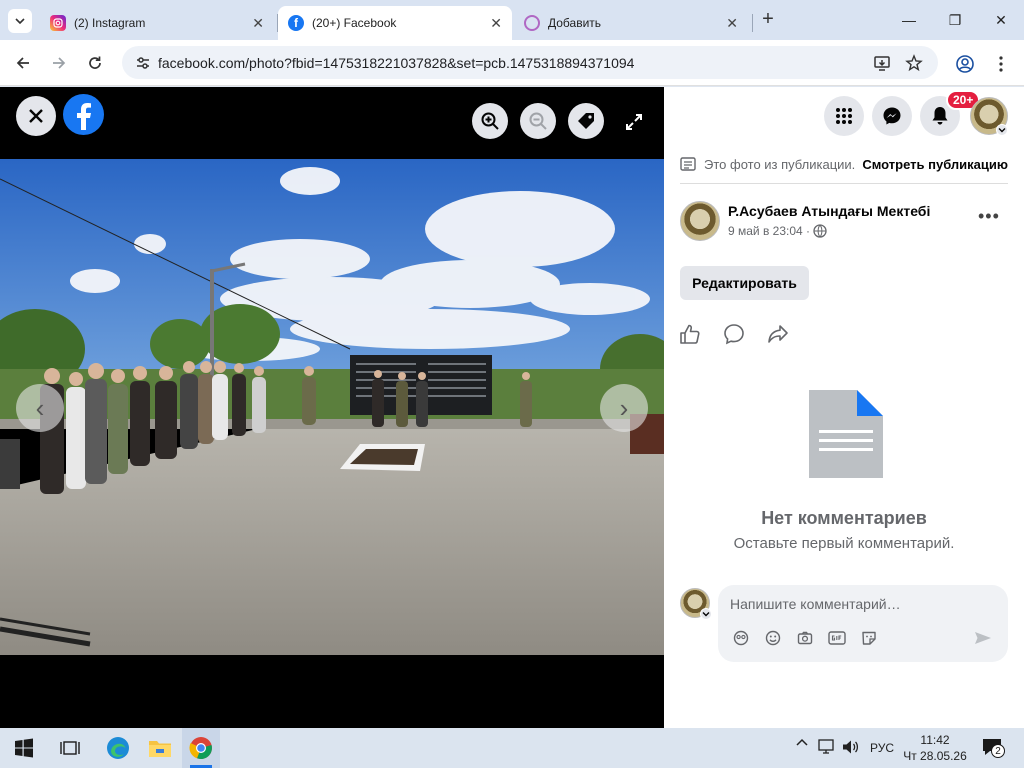 The height and width of the screenshot is (768, 1024). I want to click on reload-button, so click(95, 63).